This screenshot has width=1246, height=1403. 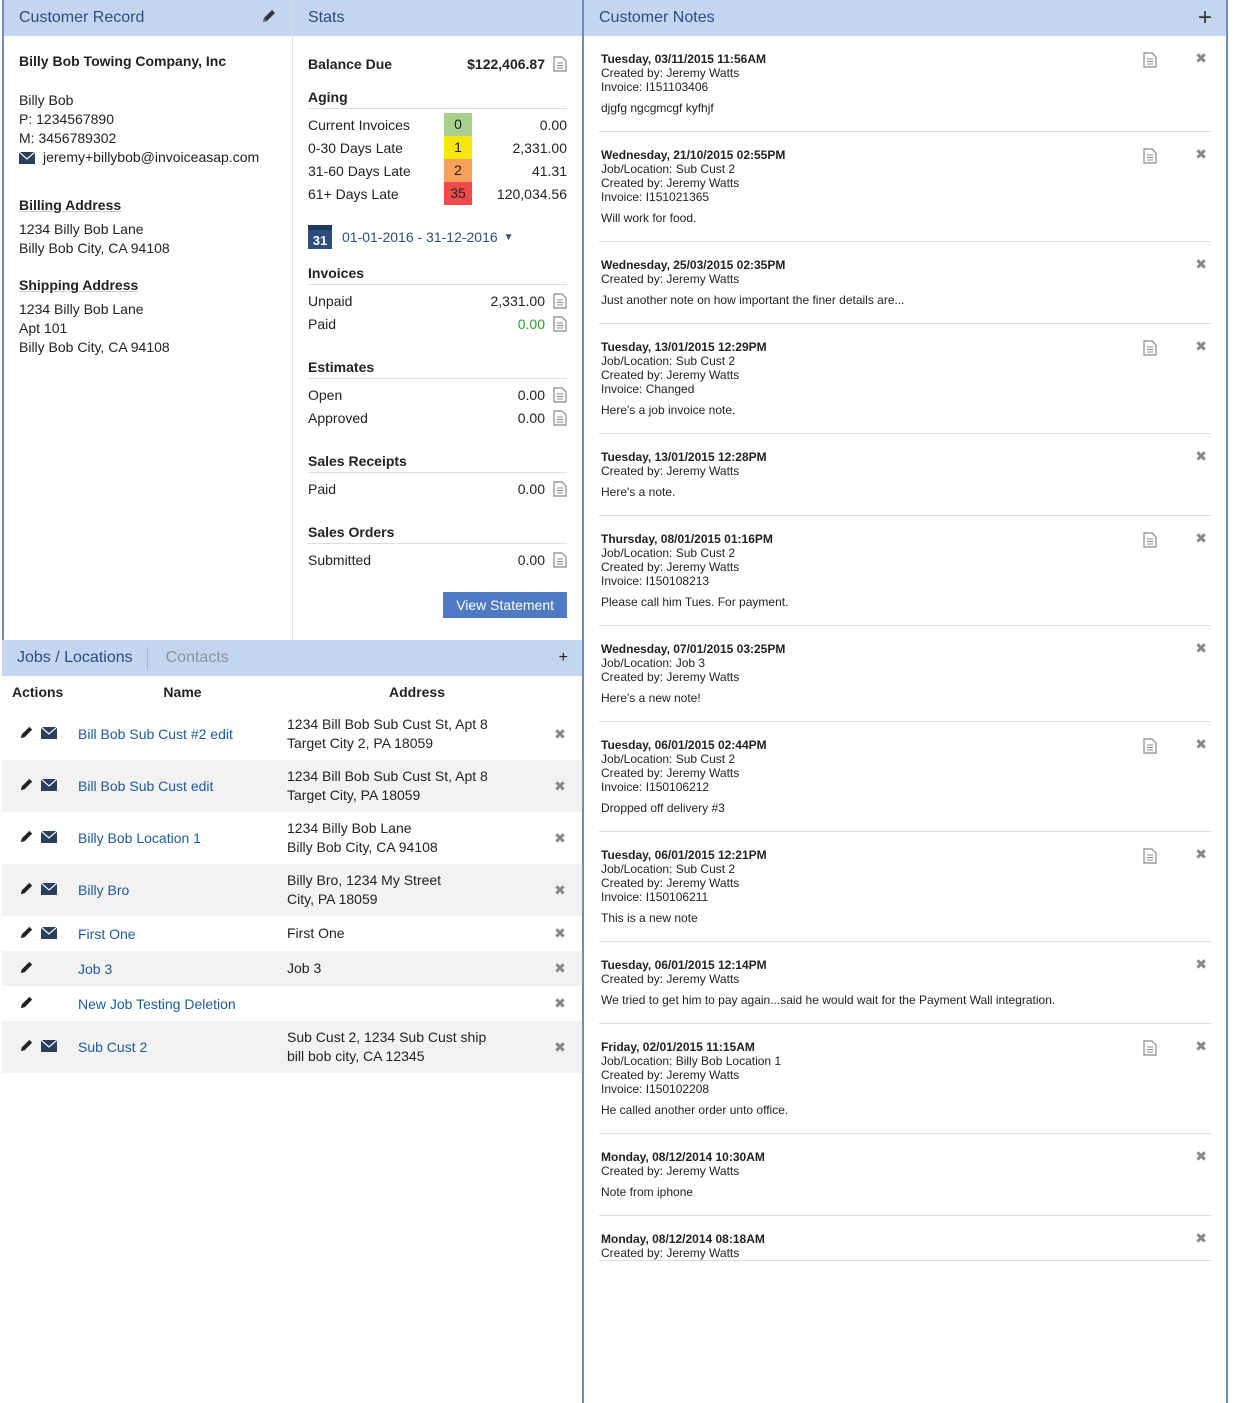 I want to click on table-row: First One First One ✖, so click(x=292, y=933).